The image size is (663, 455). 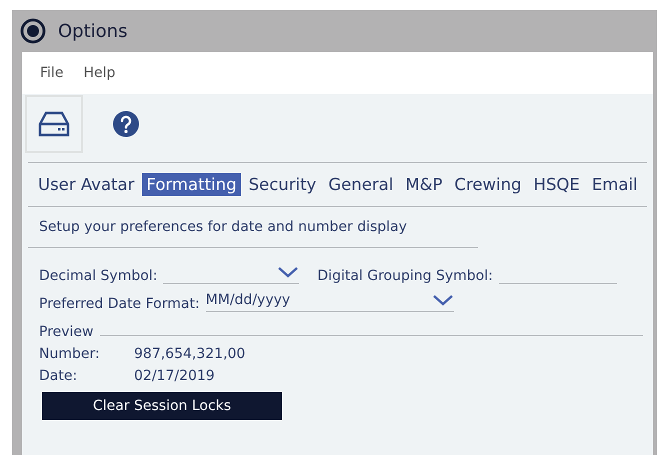 I want to click on window-title: Options, so click(x=93, y=31).